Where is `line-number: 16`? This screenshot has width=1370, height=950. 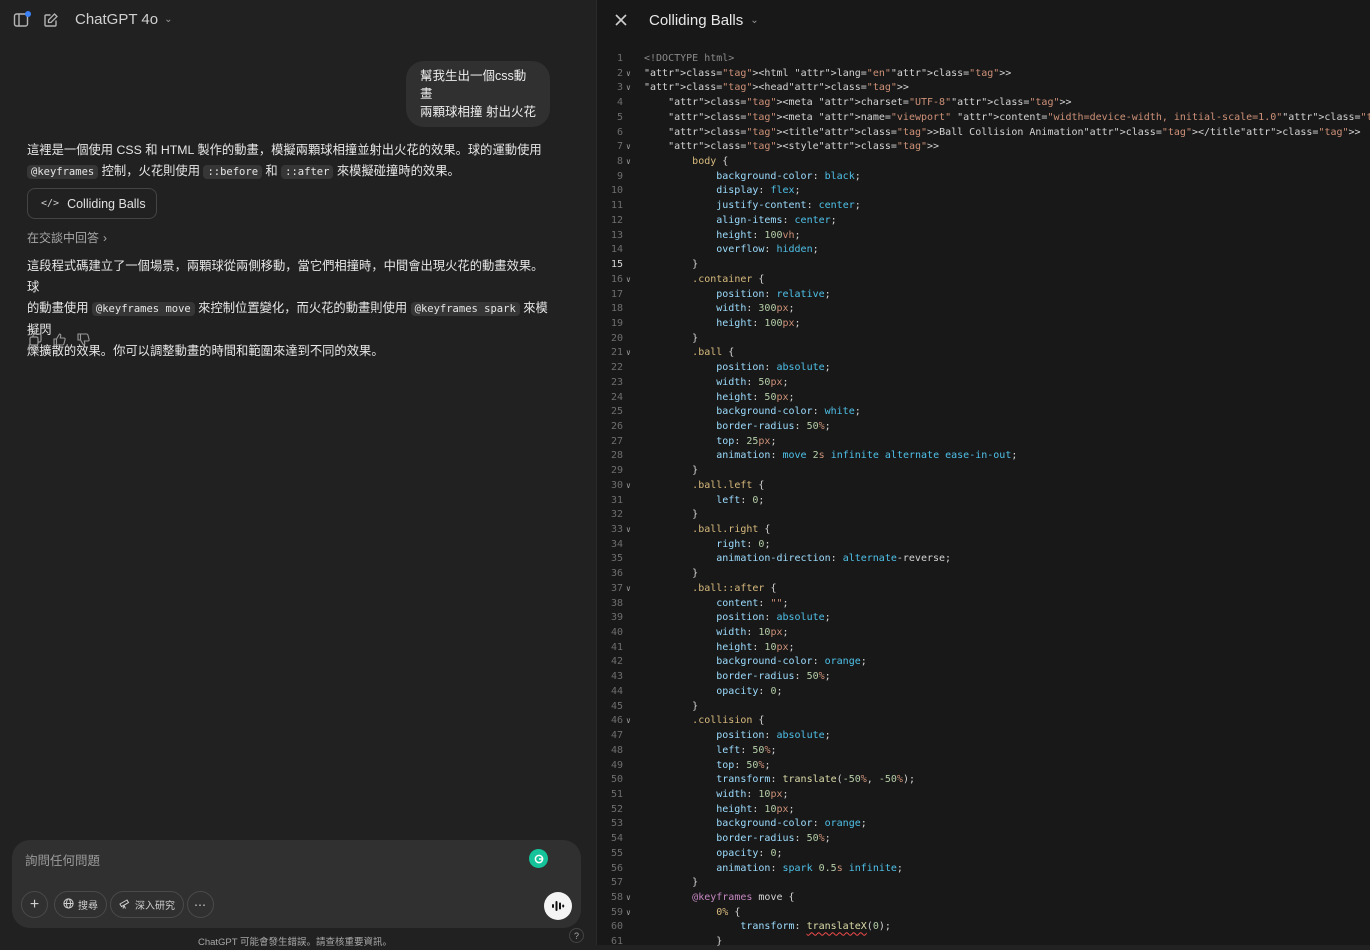 line-number: 16 is located at coordinates (616, 279).